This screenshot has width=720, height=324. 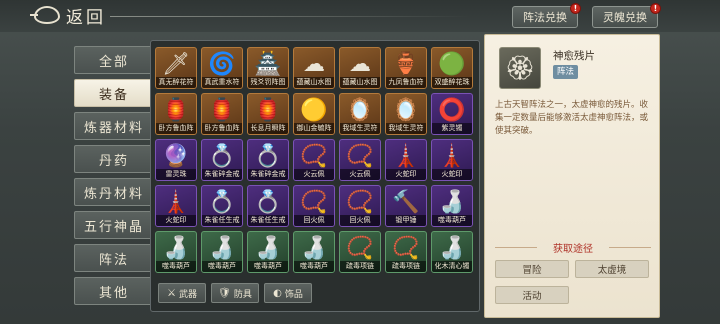 What do you see at coordinates (114, 159) in the screenshot?
I see `category-tab: 丹药` at bounding box center [114, 159].